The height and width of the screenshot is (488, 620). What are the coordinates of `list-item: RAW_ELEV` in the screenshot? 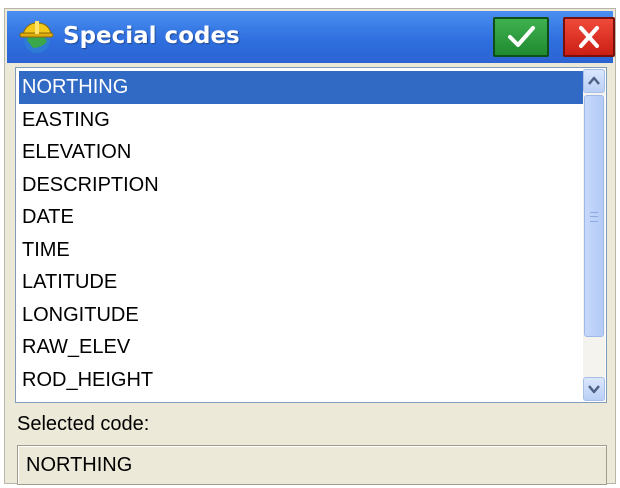 It's located at (301, 347).